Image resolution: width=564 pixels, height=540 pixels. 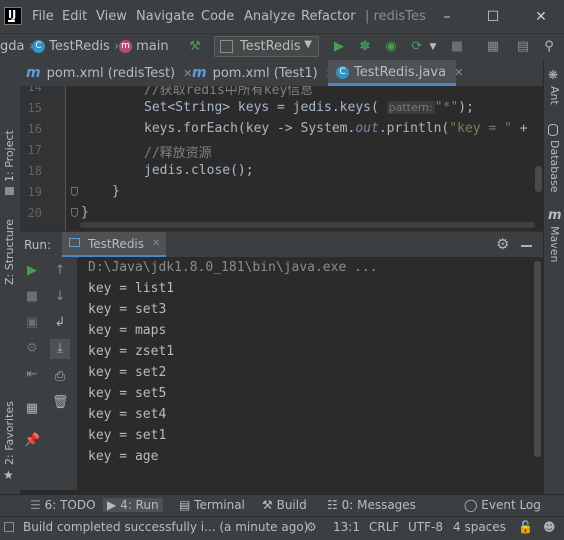 What do you see at coordinates (502, 505) in the screenshot?
I see `event-log-tool-button: ◯ Event Log` at bounding box center [502, 505].